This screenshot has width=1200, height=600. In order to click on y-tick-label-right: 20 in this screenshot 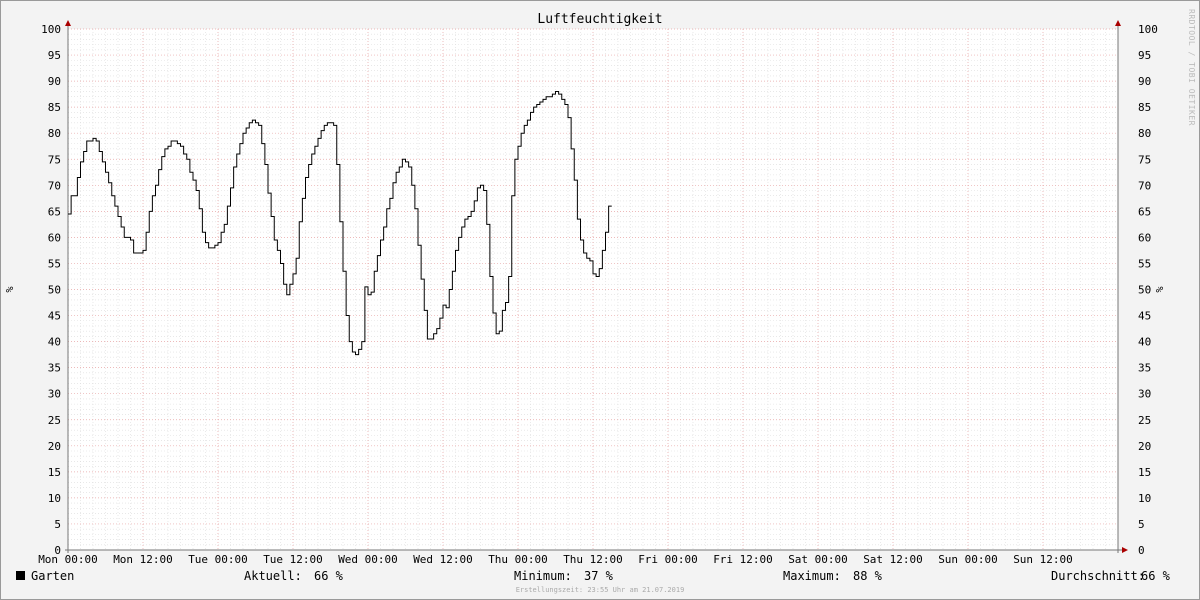, I will do `click(1144, 446)`.